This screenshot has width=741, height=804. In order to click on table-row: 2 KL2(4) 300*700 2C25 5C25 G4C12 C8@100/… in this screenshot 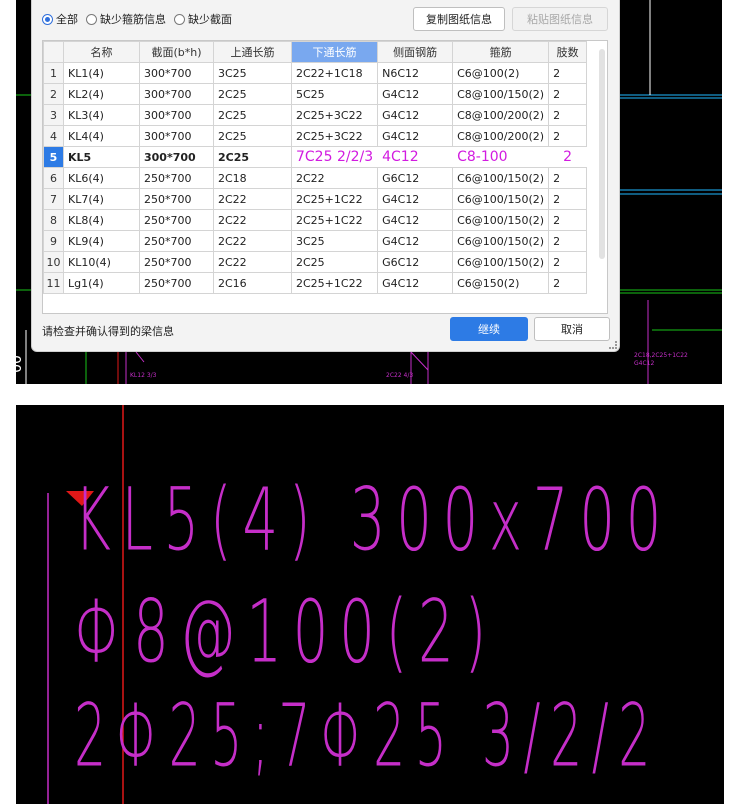, I will do `click(315, 94)`.